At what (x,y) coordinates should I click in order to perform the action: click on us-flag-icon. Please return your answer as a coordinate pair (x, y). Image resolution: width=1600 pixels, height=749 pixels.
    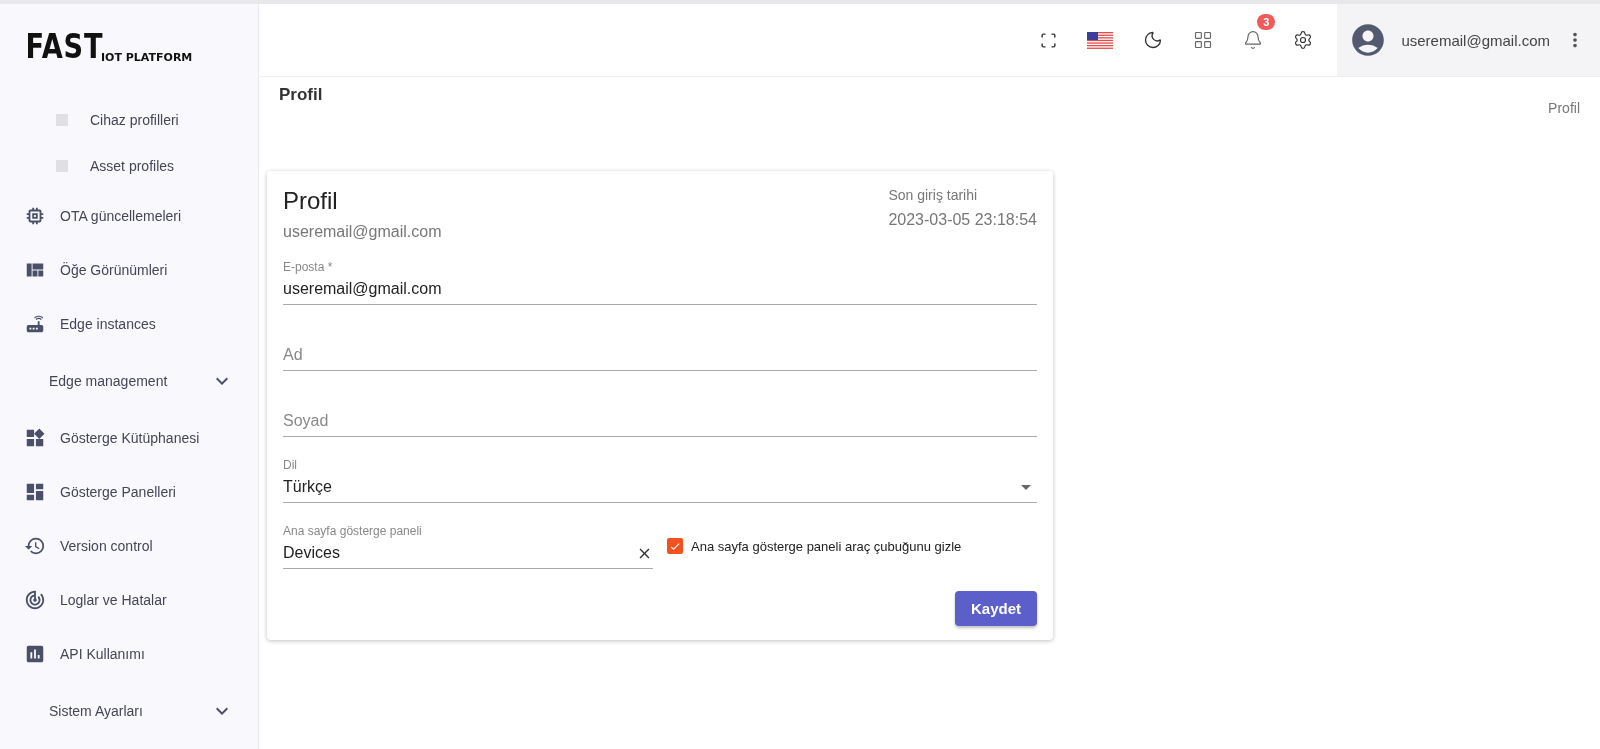
    Looking at the image, I should click on (1100, 40).